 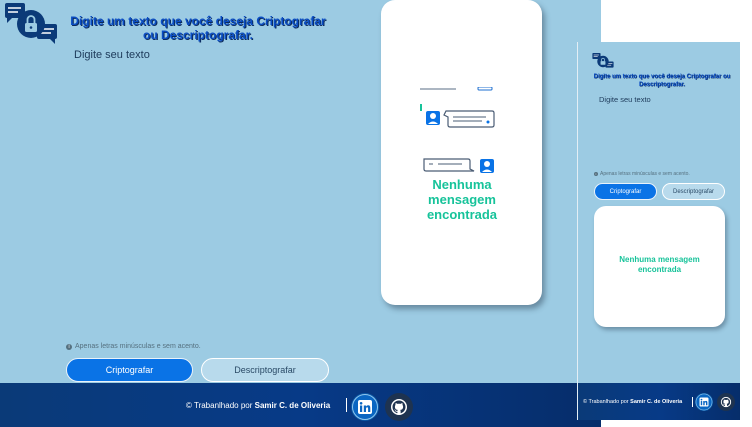 What do you see at coordinates (462, 184) in the screenshot?
I see `empty-message-line: Nenhuma` at bounding box center [462, 184].